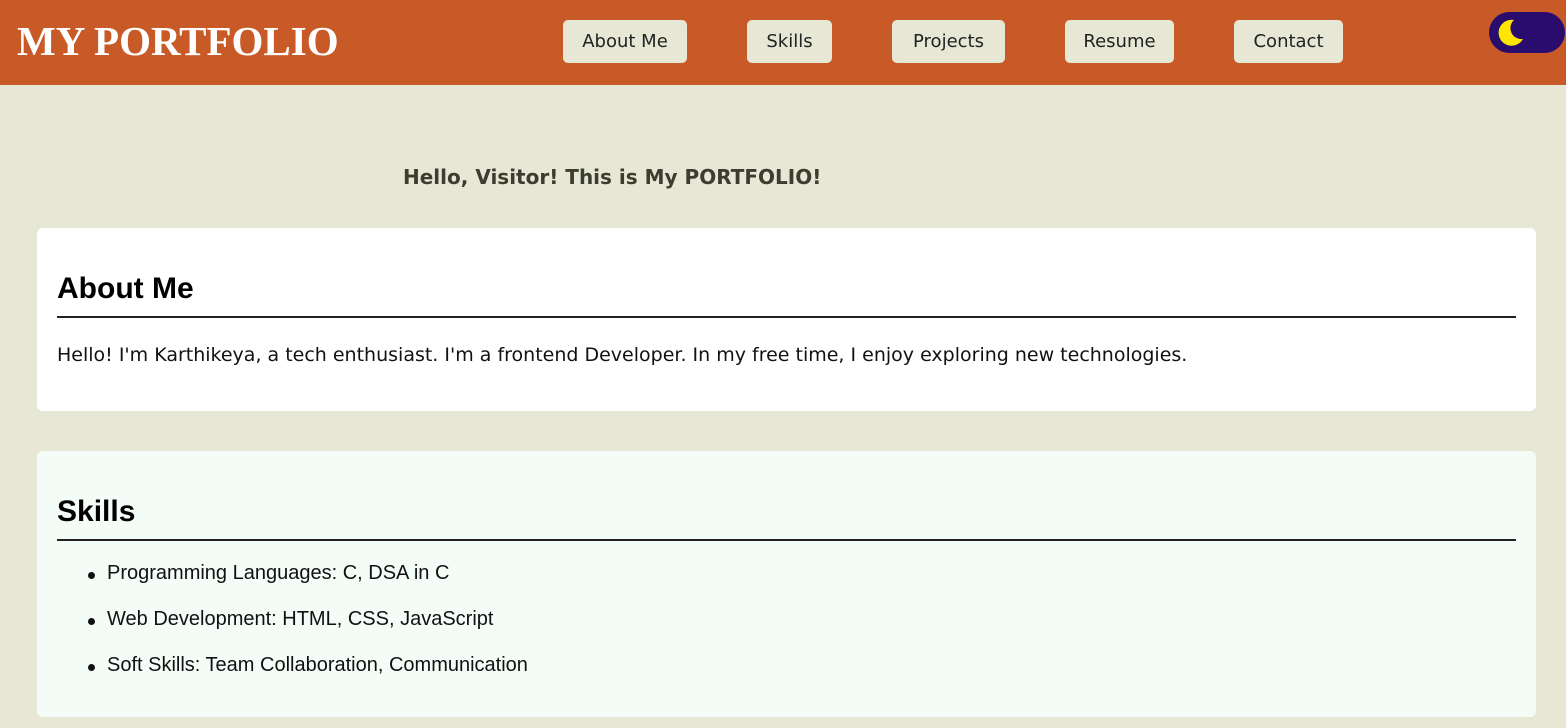 Image resolution: width=1566 pixels, height=728 pixels. What do you see at coordinates (1119, 41) in the screenshot?
I see `nav-resume-button: Resume` at bounding box center [1119, 41].